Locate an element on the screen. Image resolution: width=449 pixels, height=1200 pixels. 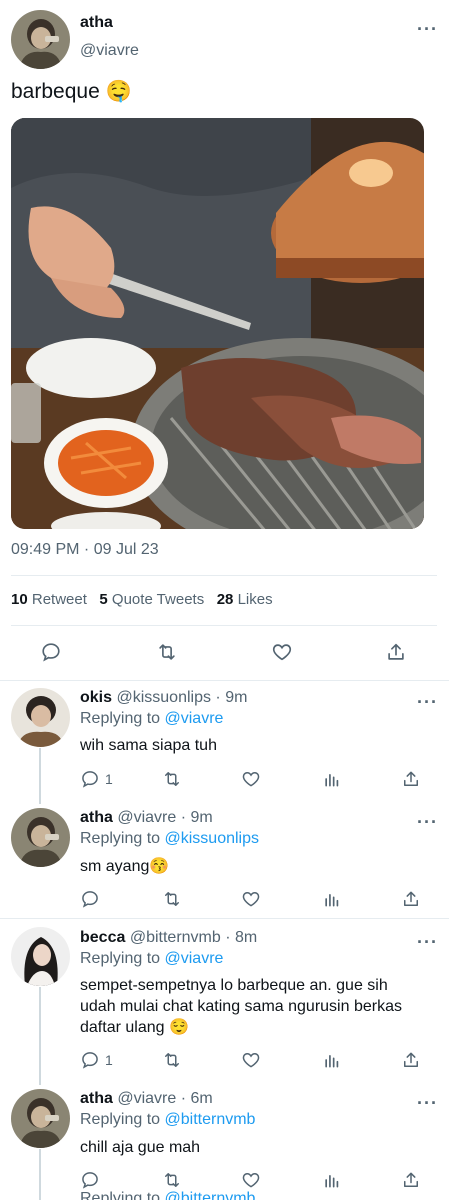
reply-author-name: becca is located at coordinates (102, 937).